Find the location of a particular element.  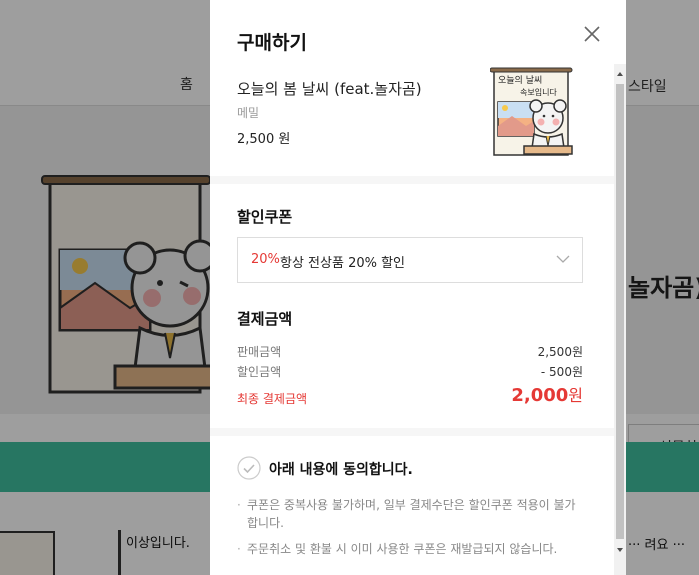

close-icon is located at coordinates (592, 34).